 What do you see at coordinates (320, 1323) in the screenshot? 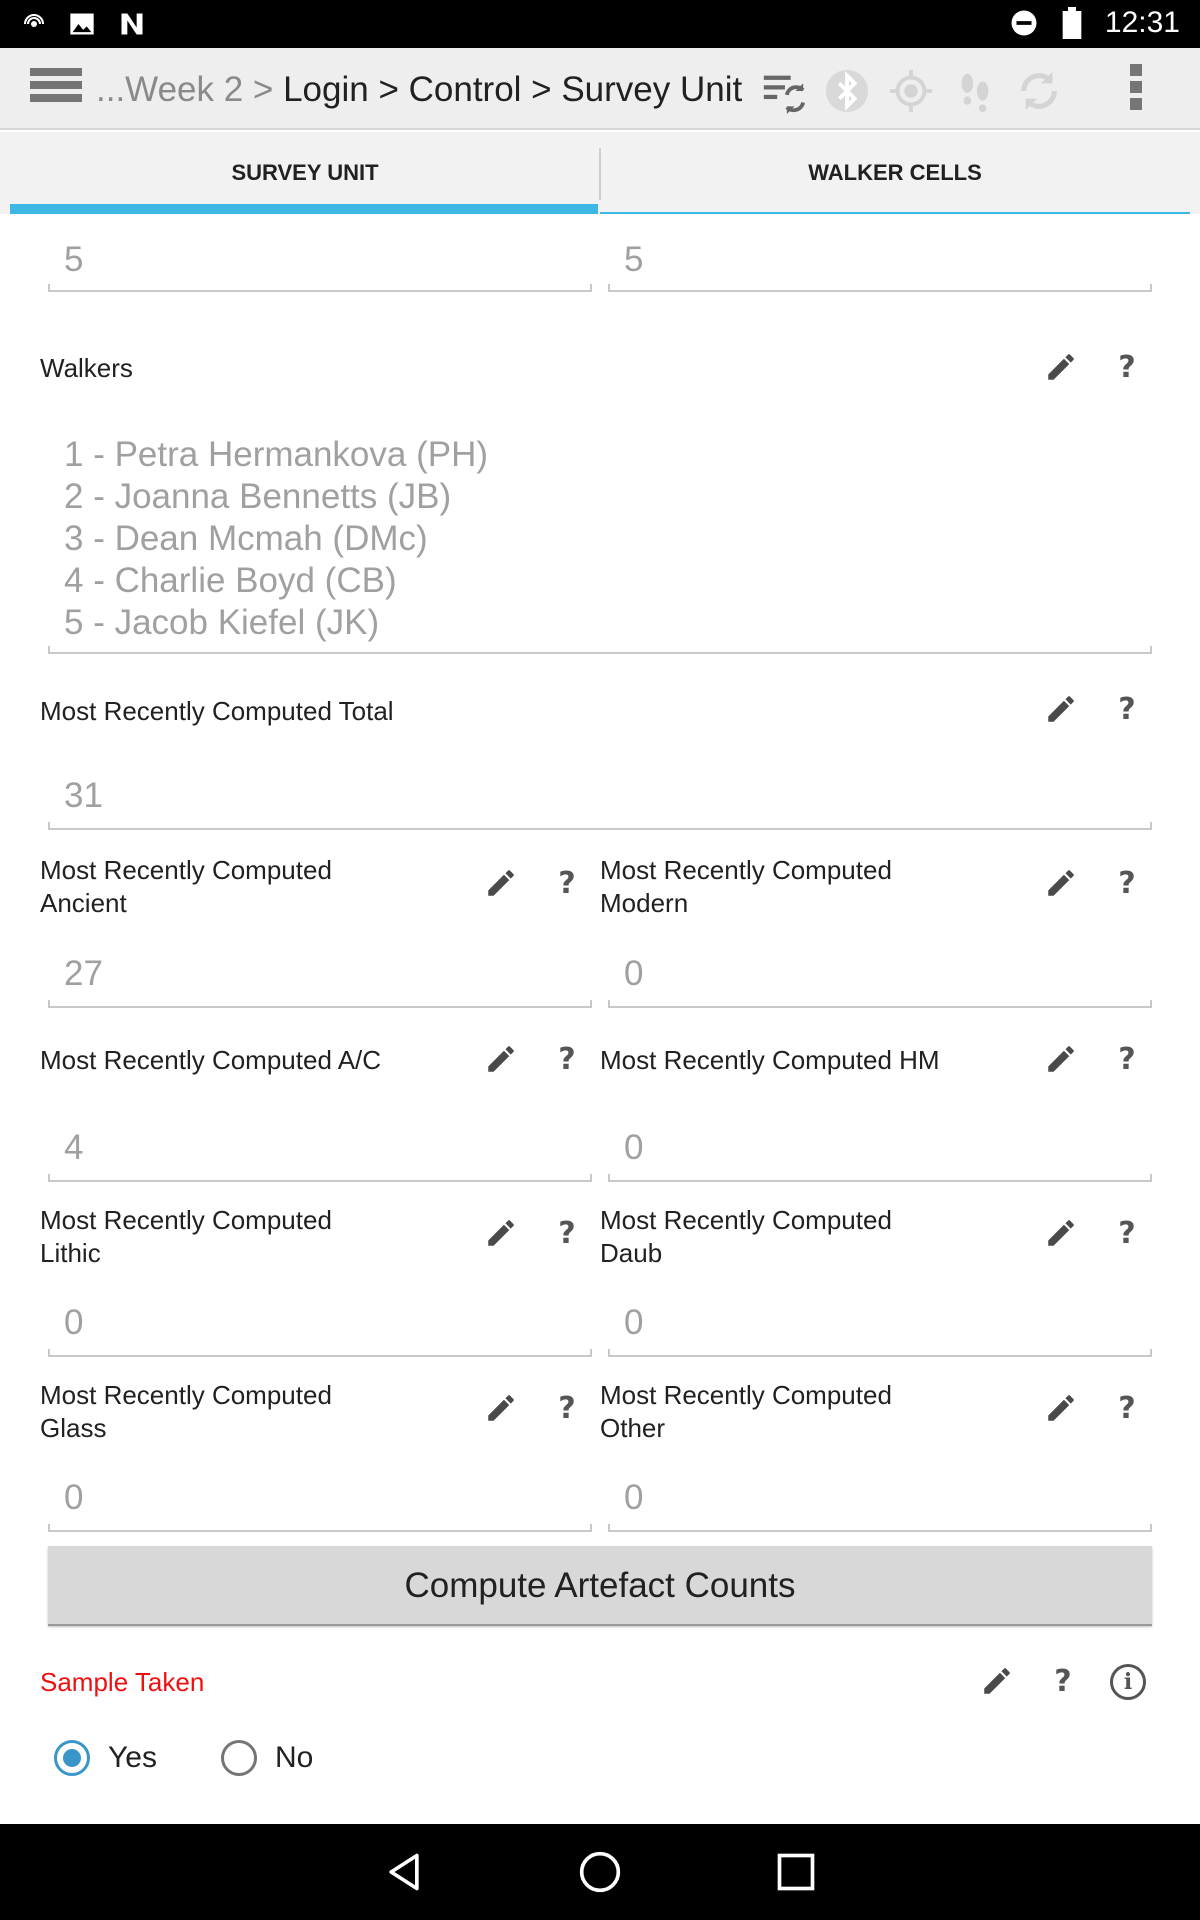
I see `lithic-field: 0` at bounding box center [320, 1323].